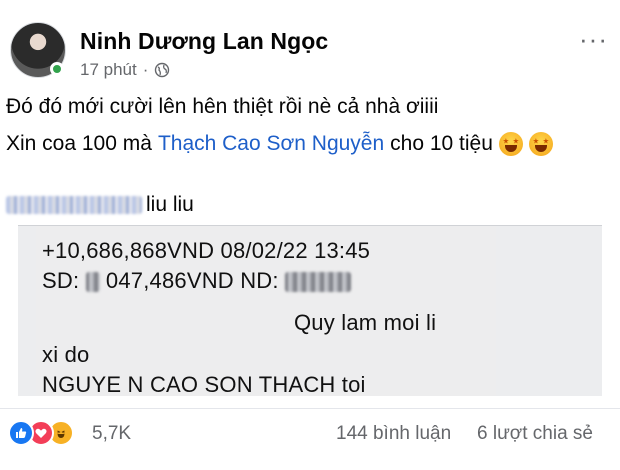 The width and height of the screenshot is (620, 470). I want to click on online-status-dot, so click(57, 69).